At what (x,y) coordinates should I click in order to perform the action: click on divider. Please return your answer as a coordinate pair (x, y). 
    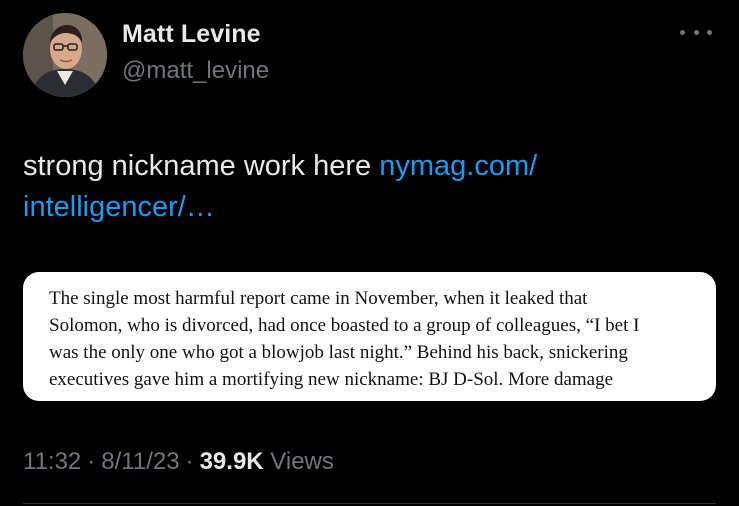
    Looking at the image, I should click on (369, 503).